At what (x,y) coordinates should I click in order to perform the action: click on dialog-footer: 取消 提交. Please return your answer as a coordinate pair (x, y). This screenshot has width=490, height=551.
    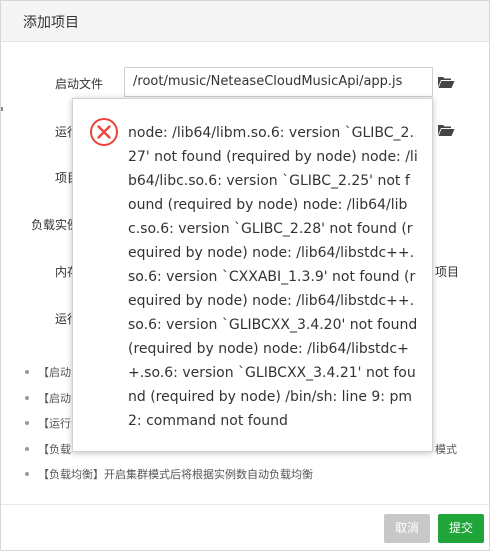
    Looking at the image, I should click on (245, 527).